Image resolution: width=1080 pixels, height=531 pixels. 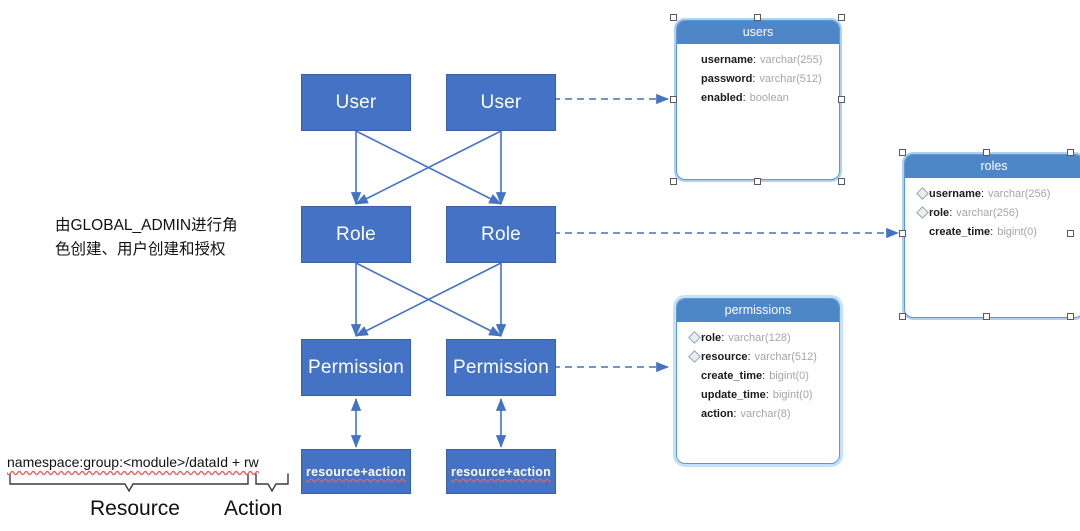 I want to click on flow-node-user-right: User, so click(x=501, y=102).